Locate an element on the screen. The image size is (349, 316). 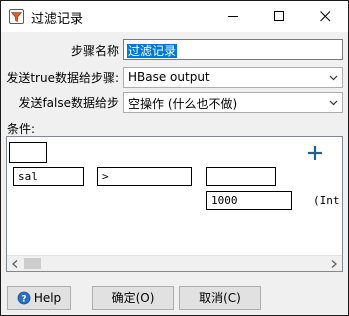
help-icon: ? is located at coordinates (24, 298).